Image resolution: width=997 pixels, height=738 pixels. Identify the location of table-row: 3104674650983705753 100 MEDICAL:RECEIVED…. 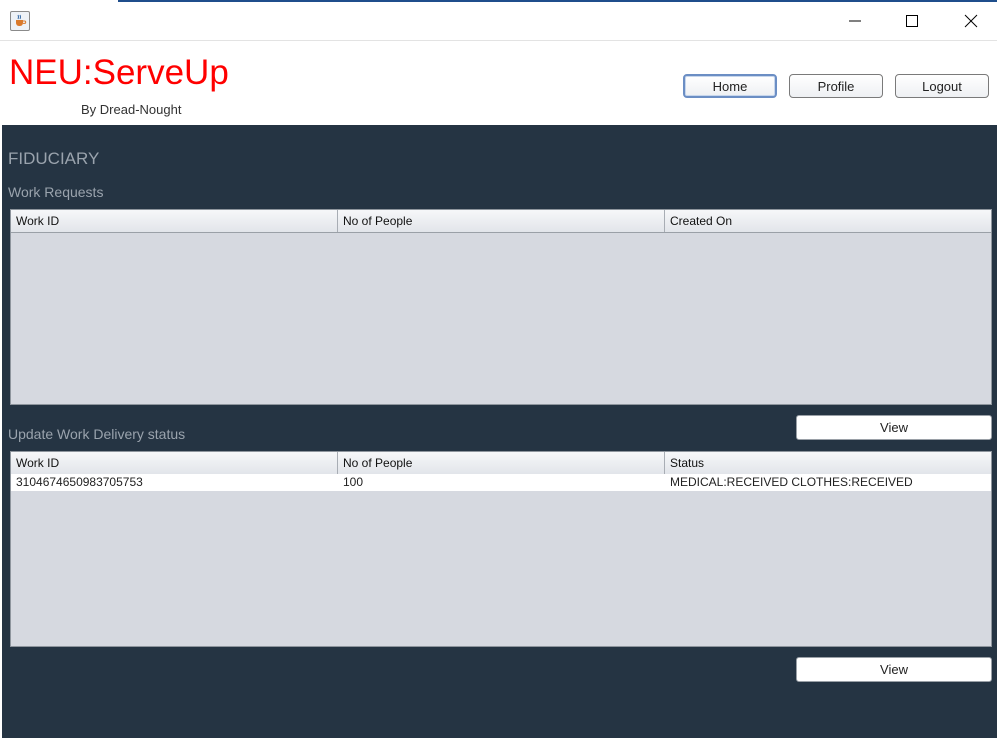
(501, 482).